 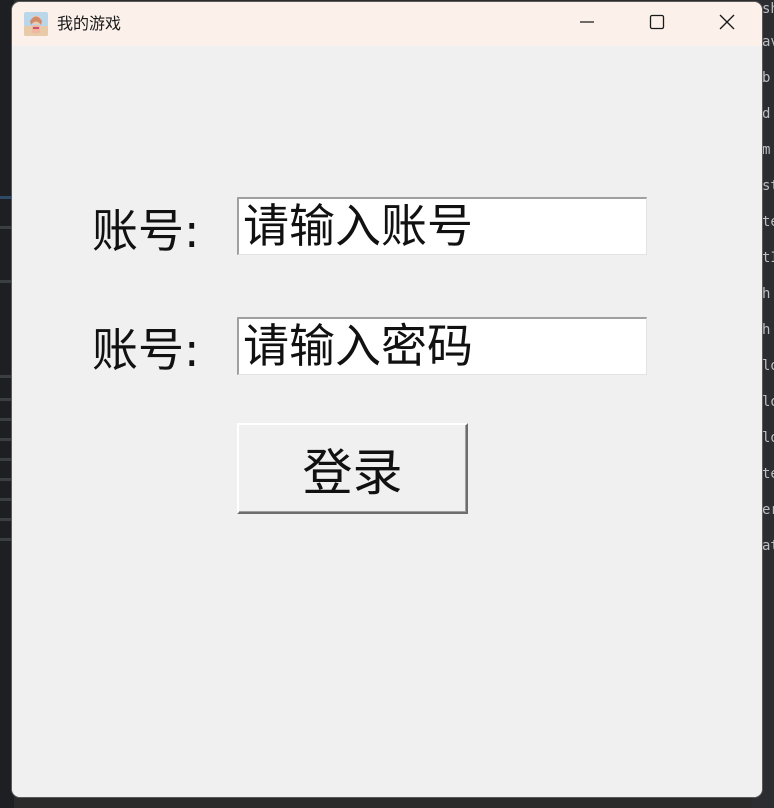 I want to click on background-code-line: tI, so click(x=768, y=258).